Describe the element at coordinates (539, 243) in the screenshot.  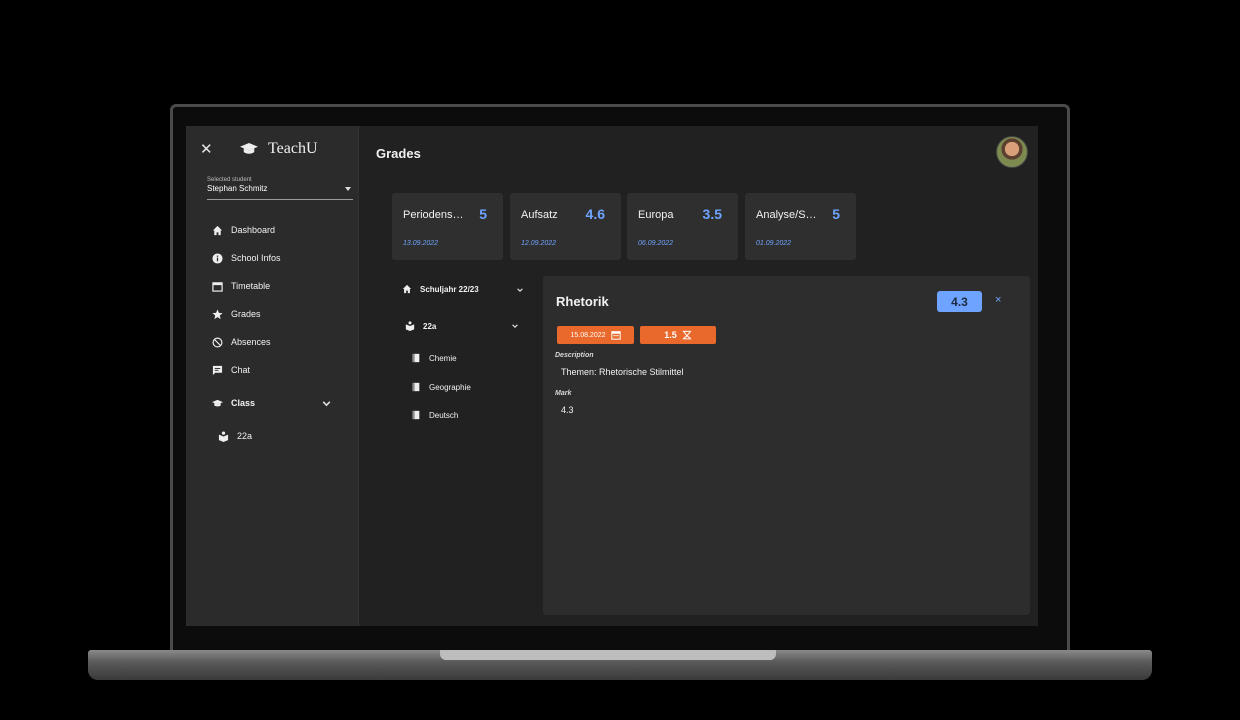
I see `grade-card-date: 12.09.2022` at that location.